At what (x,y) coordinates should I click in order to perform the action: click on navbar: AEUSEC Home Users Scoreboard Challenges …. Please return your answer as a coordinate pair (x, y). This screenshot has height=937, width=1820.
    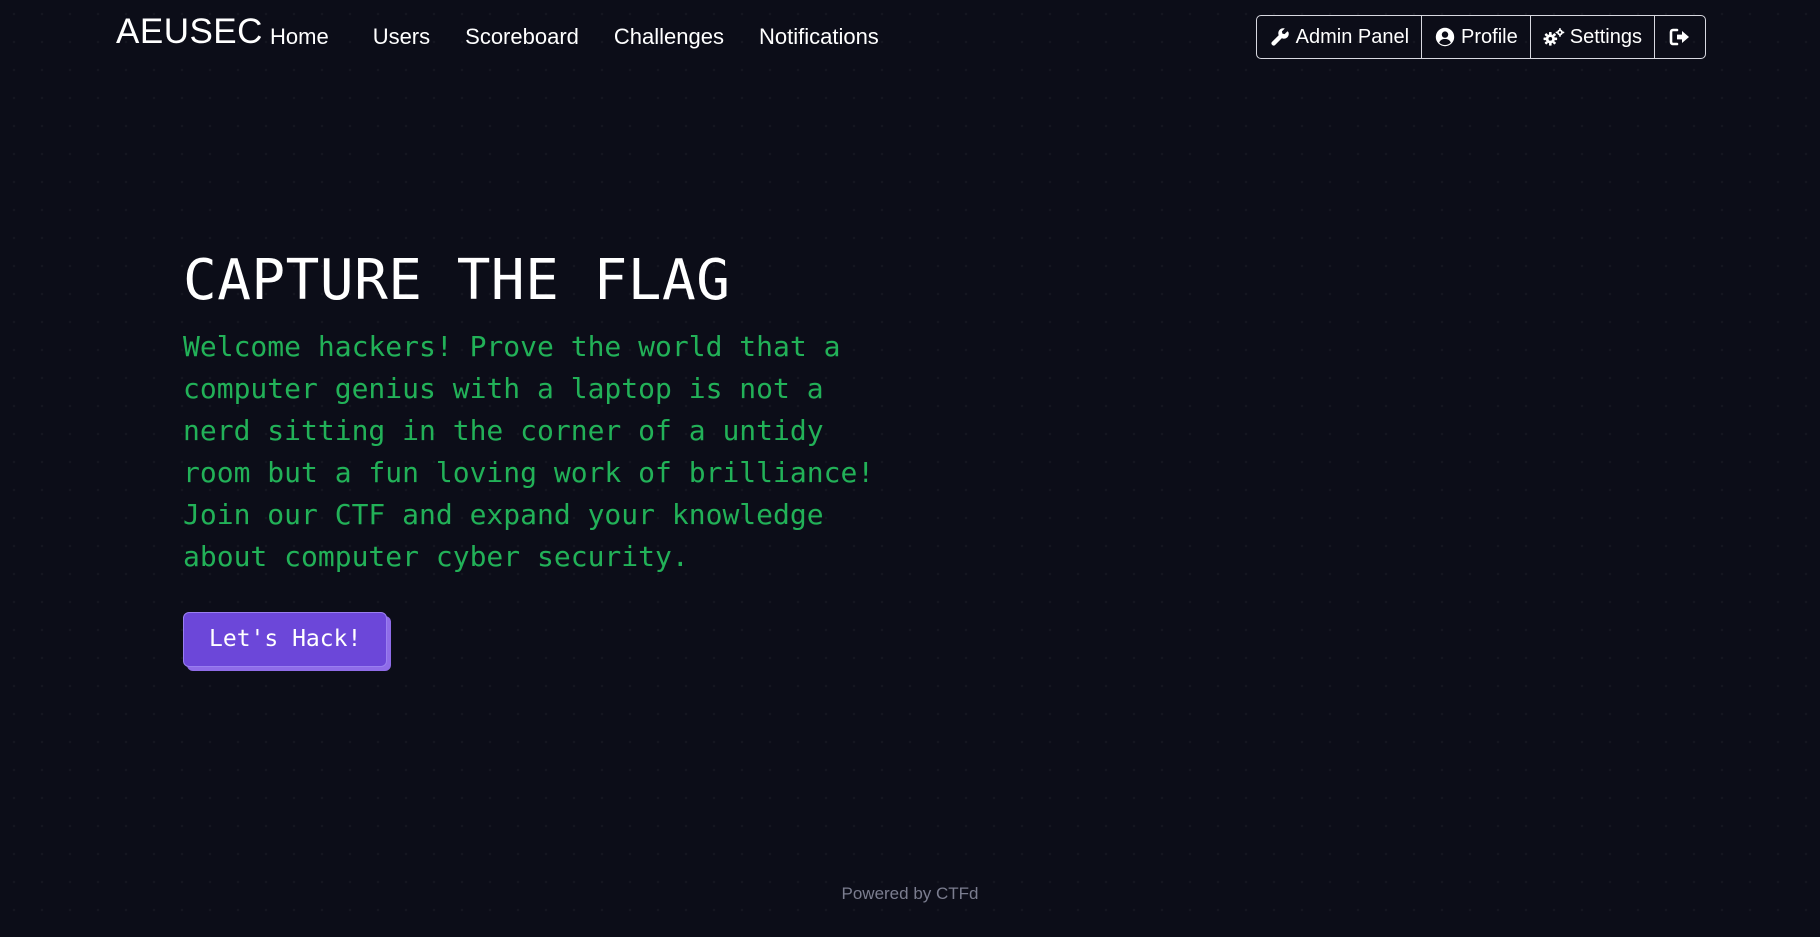
    Looking at the image, I should click on (910, 35).